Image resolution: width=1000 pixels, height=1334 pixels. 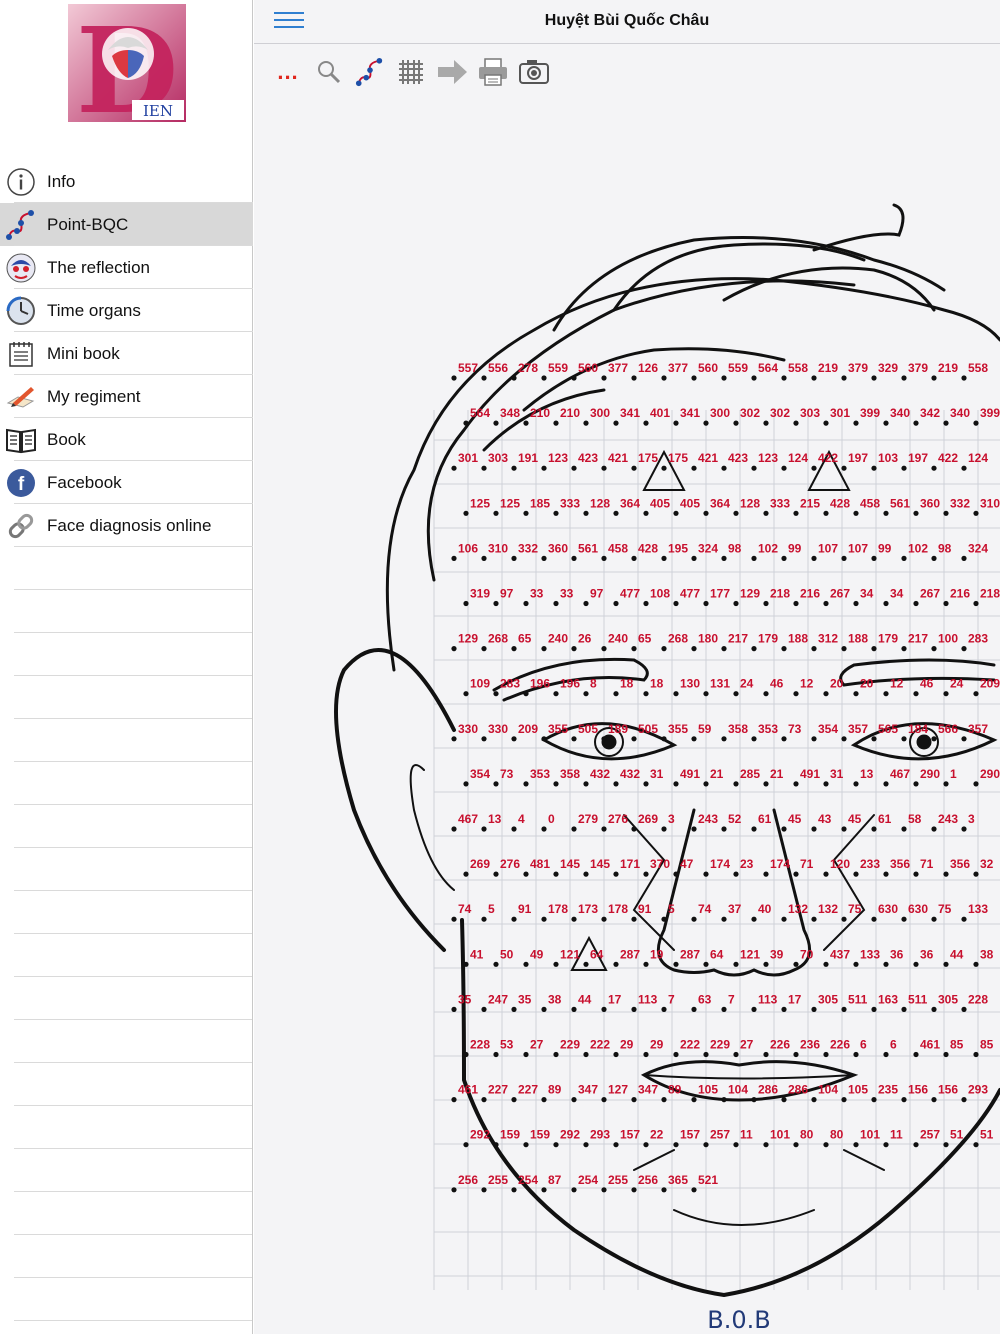 I want to click on acupoint-label: 330, so click(x=498, y=729).